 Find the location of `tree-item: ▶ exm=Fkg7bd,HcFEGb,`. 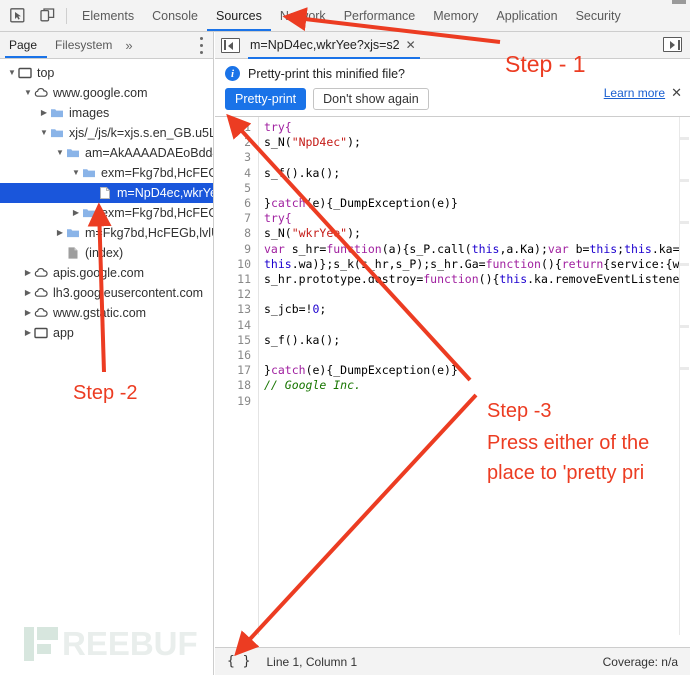

tree-item: ▶ exm=Fkg7bd,HcFEGb, is located at coordinates (106, 213).